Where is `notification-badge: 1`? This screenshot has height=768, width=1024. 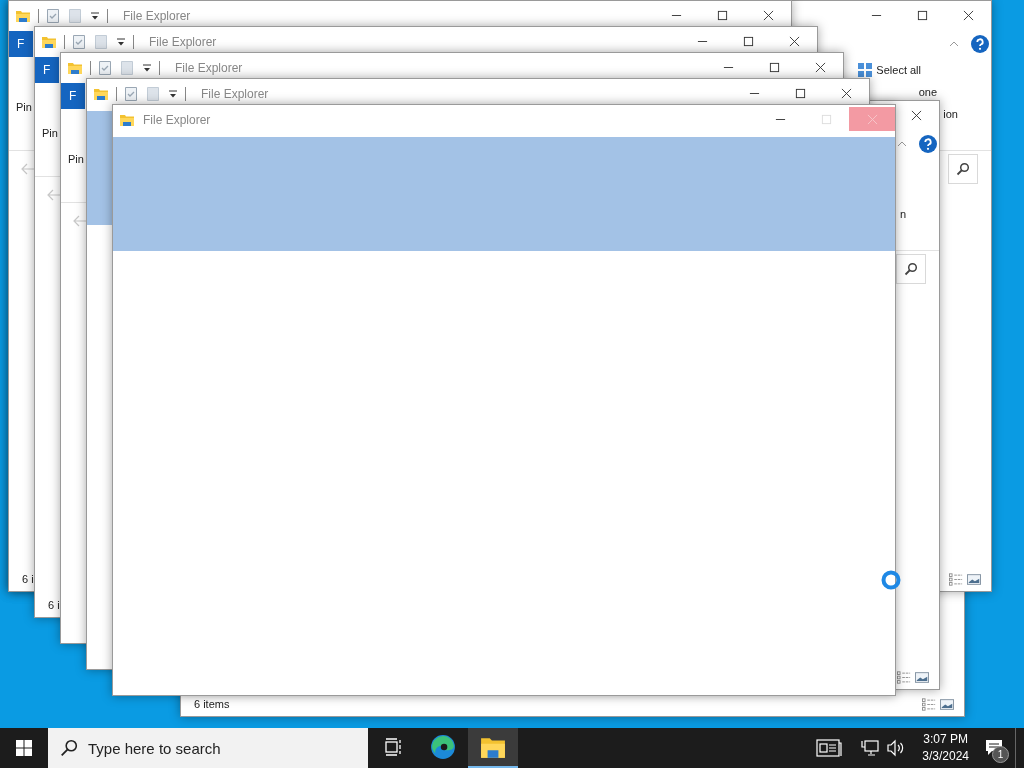
notification-badge: 1 is located at coordinates (1000, 754).